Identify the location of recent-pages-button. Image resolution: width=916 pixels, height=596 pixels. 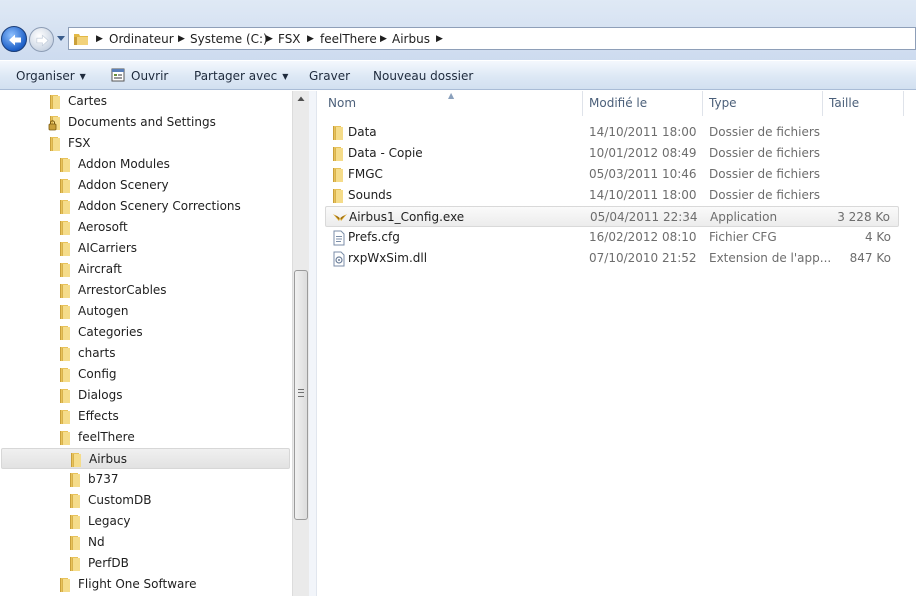
(61, 38).